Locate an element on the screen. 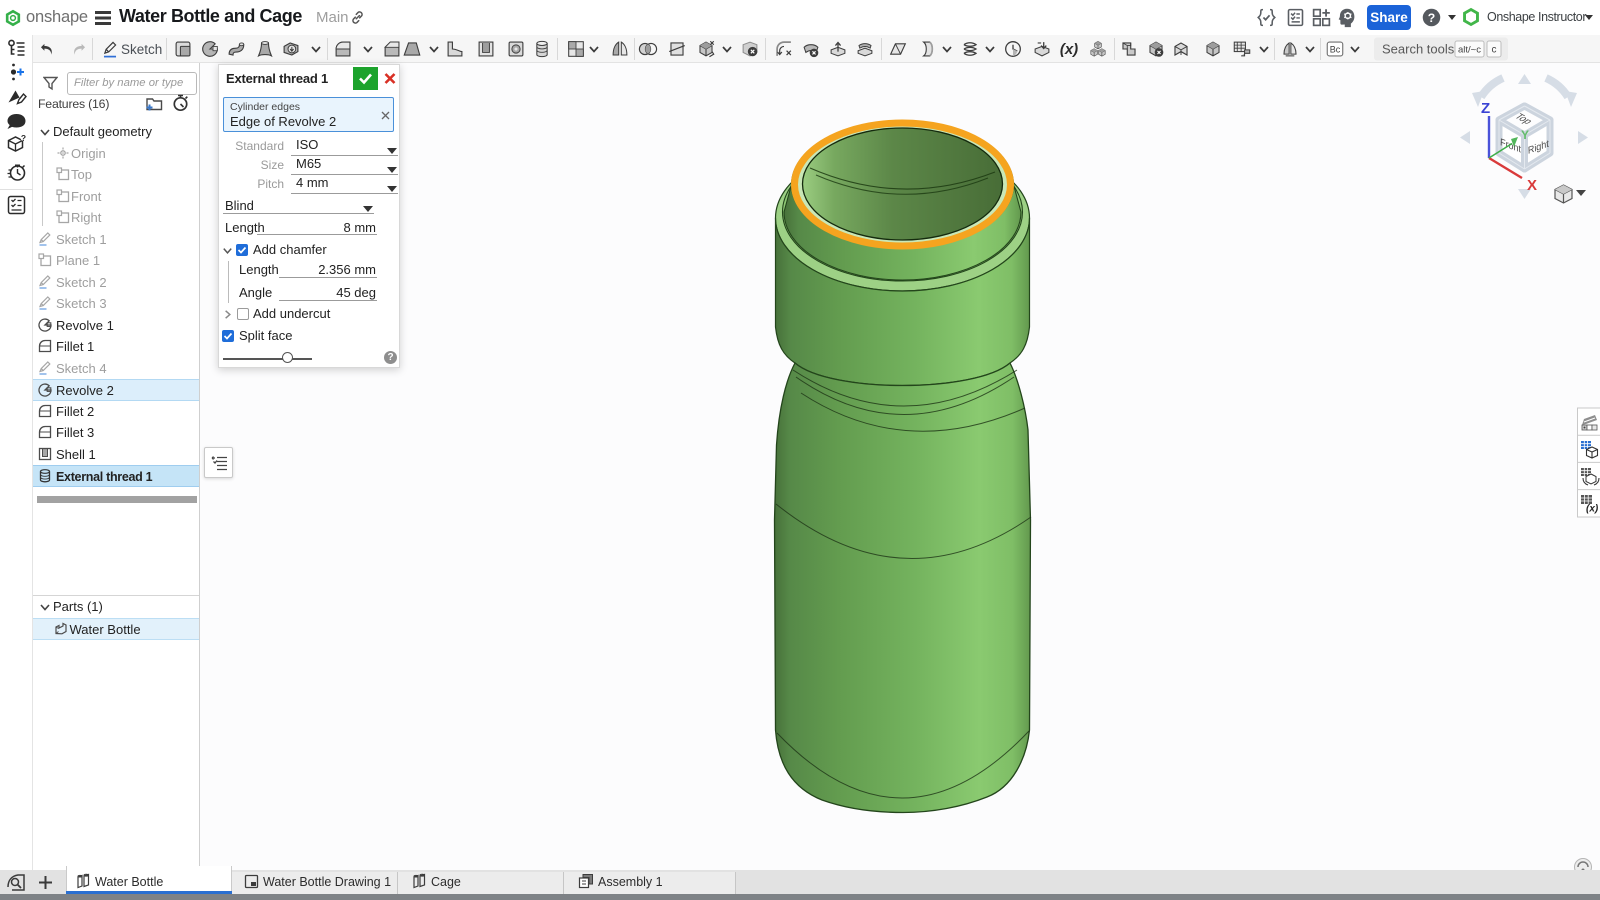 This screenshot has width=1600, height=900. svg-text: Y is located at coordinates (1525, 135).